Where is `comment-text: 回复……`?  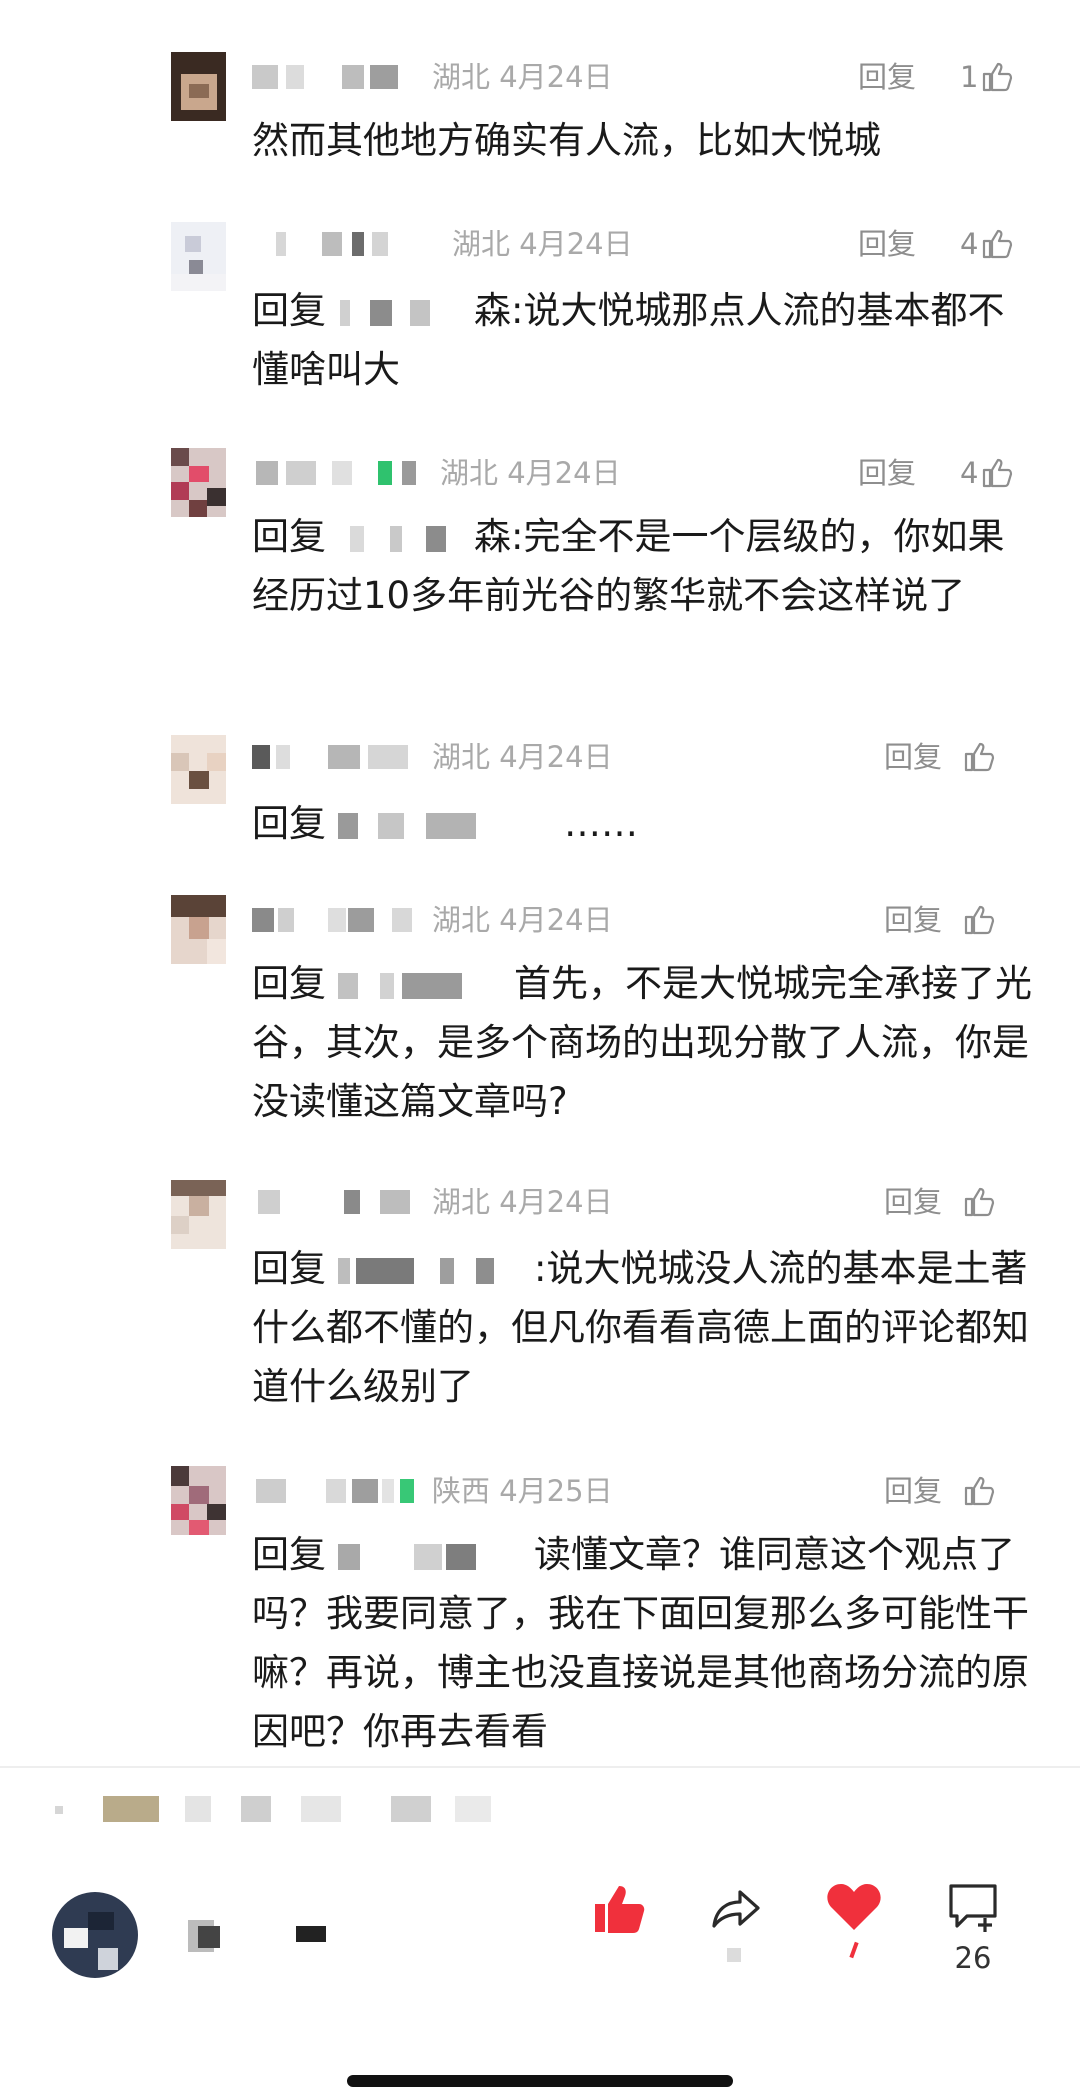 comment-text: 回复…… is located at coordinates (445, 823).